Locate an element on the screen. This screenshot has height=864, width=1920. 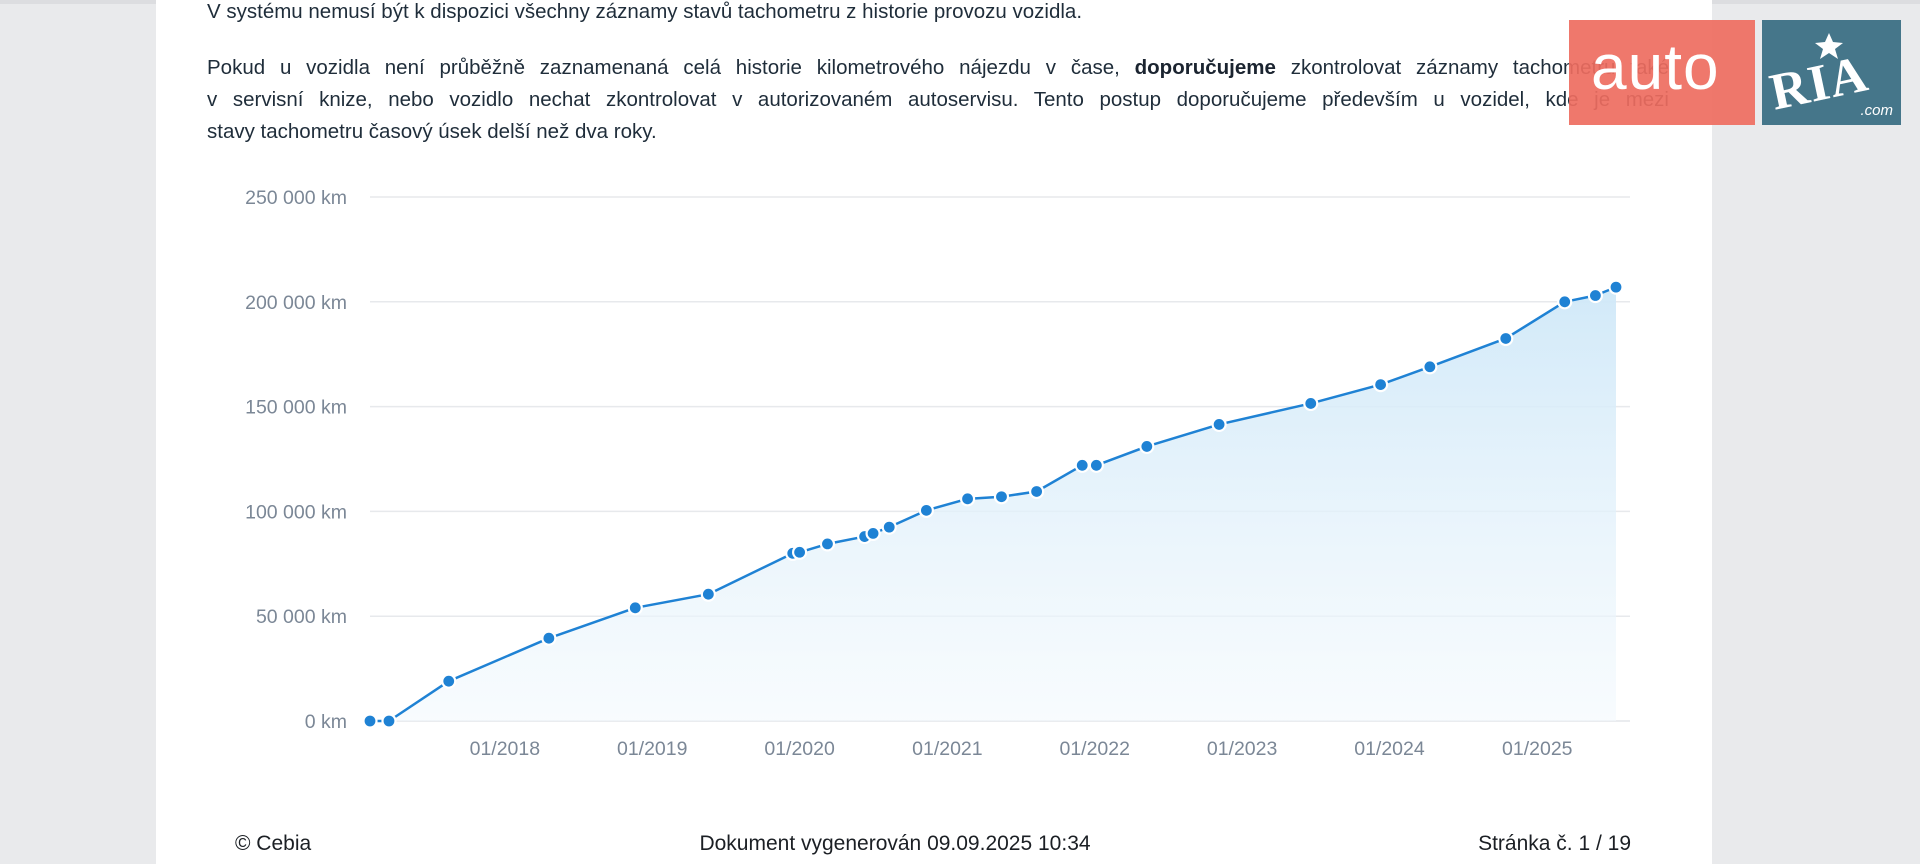
x-tick-label: 01/2019 is located at coordinates (652, 749).